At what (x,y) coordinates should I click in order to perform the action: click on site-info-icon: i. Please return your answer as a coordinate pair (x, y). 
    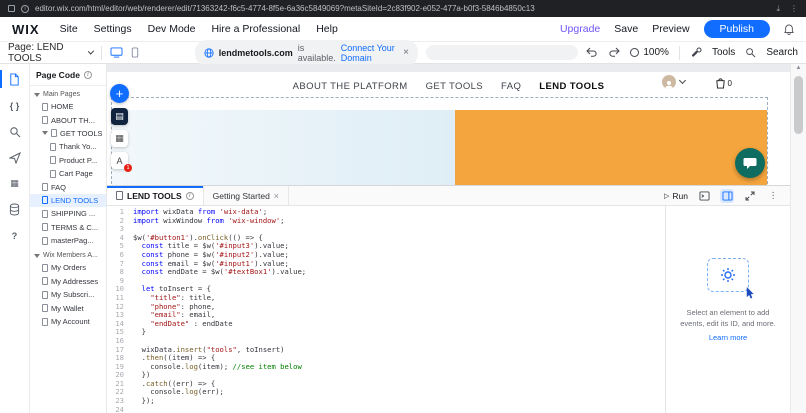
    Looking at the image, I should click on (25, 8).